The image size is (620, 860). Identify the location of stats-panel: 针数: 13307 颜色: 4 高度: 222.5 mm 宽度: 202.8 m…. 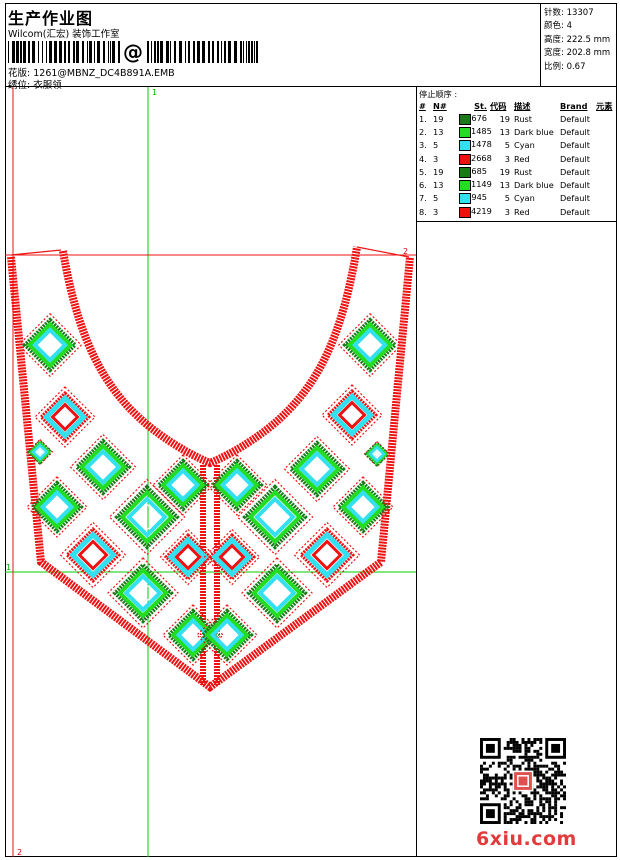
(578, 45).